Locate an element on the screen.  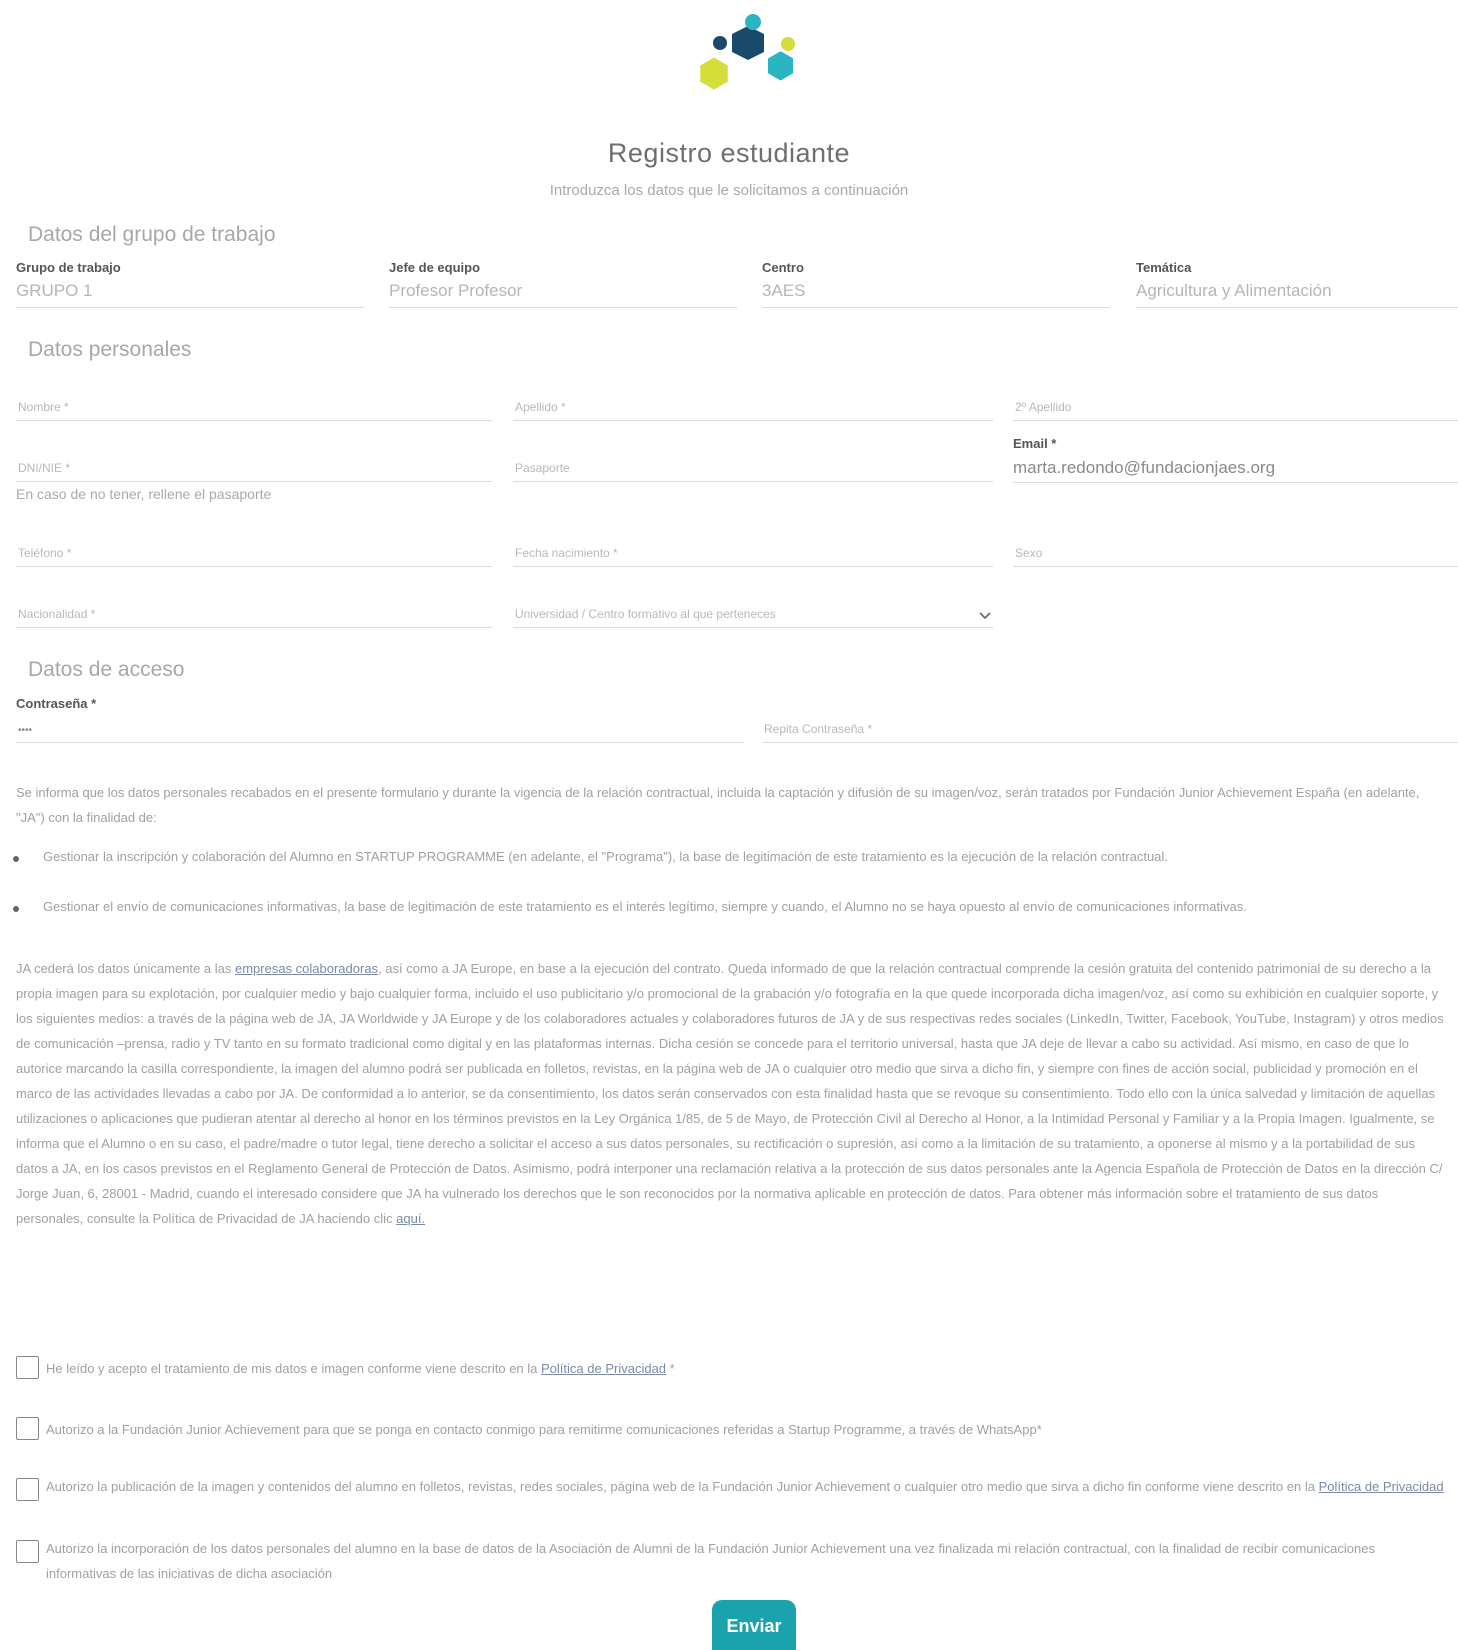
email-field: marta.redondo@fundacionjaes.org is located at coordinates (1235, 467).